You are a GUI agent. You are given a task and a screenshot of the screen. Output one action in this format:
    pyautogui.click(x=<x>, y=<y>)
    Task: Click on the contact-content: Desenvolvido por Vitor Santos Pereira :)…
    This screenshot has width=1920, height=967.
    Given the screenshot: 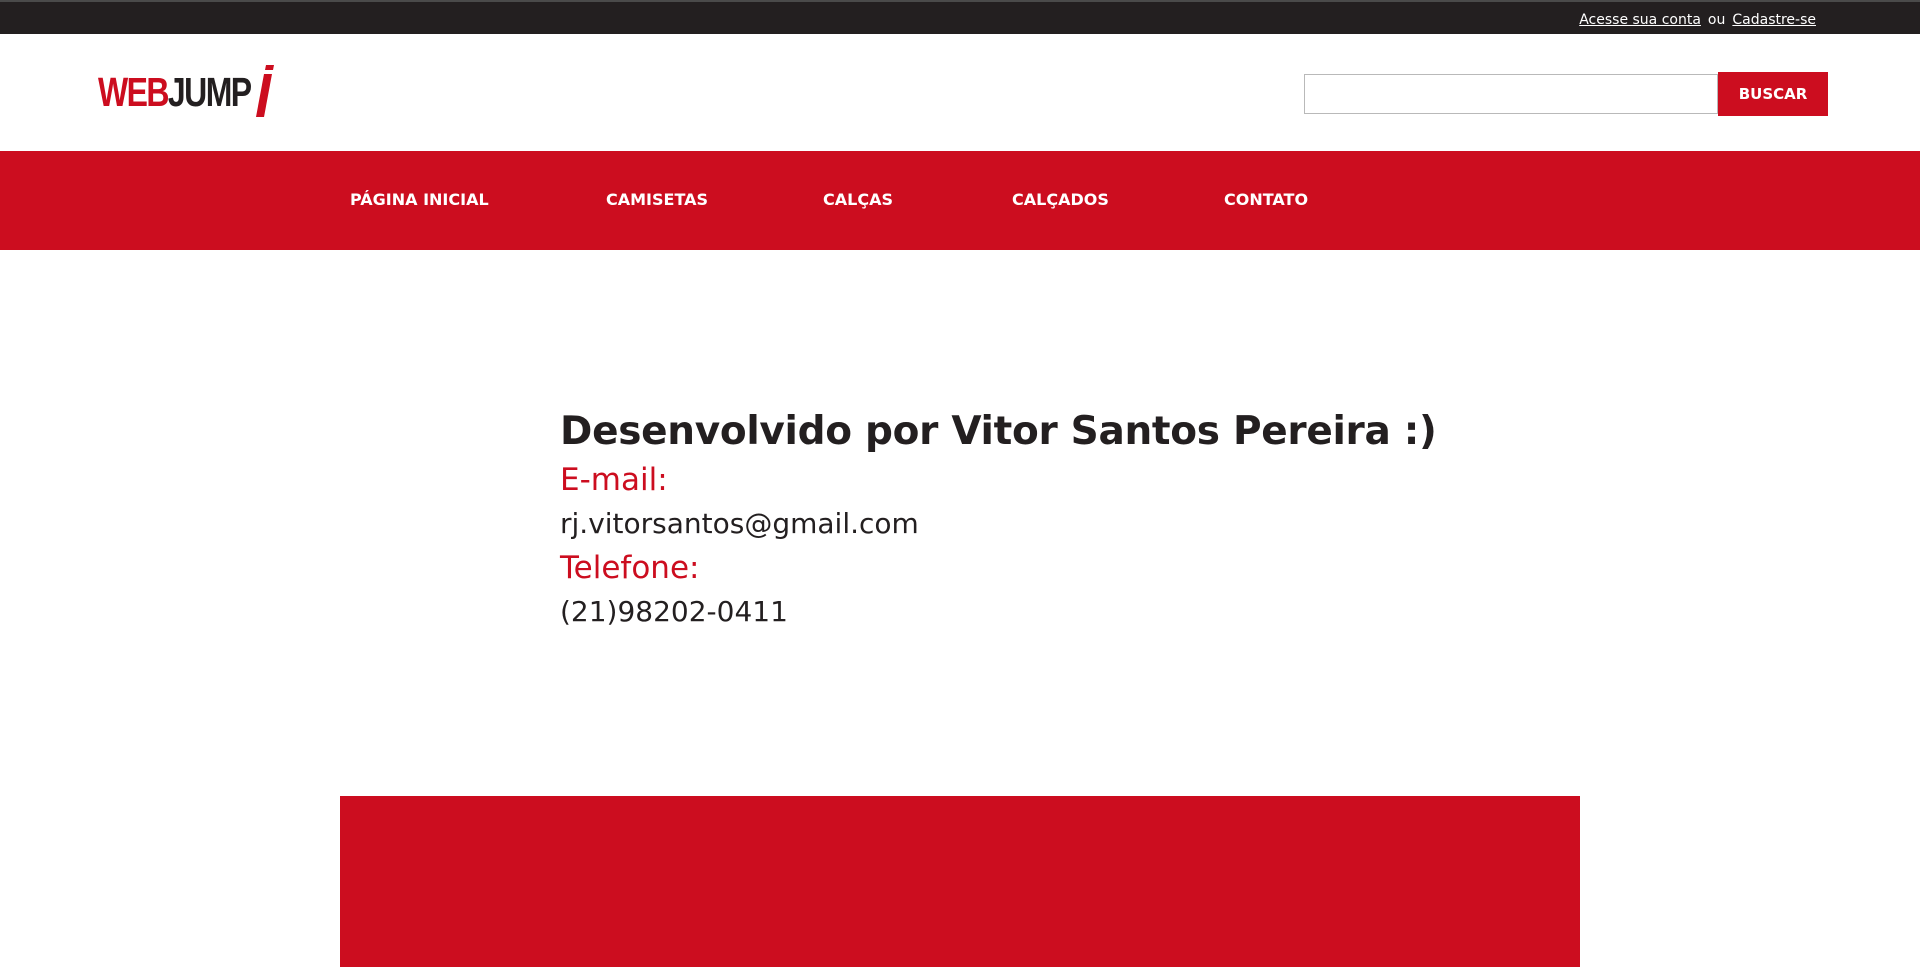 What is the action you would take?
    pyautogui.click(x=1010, y=520)
    